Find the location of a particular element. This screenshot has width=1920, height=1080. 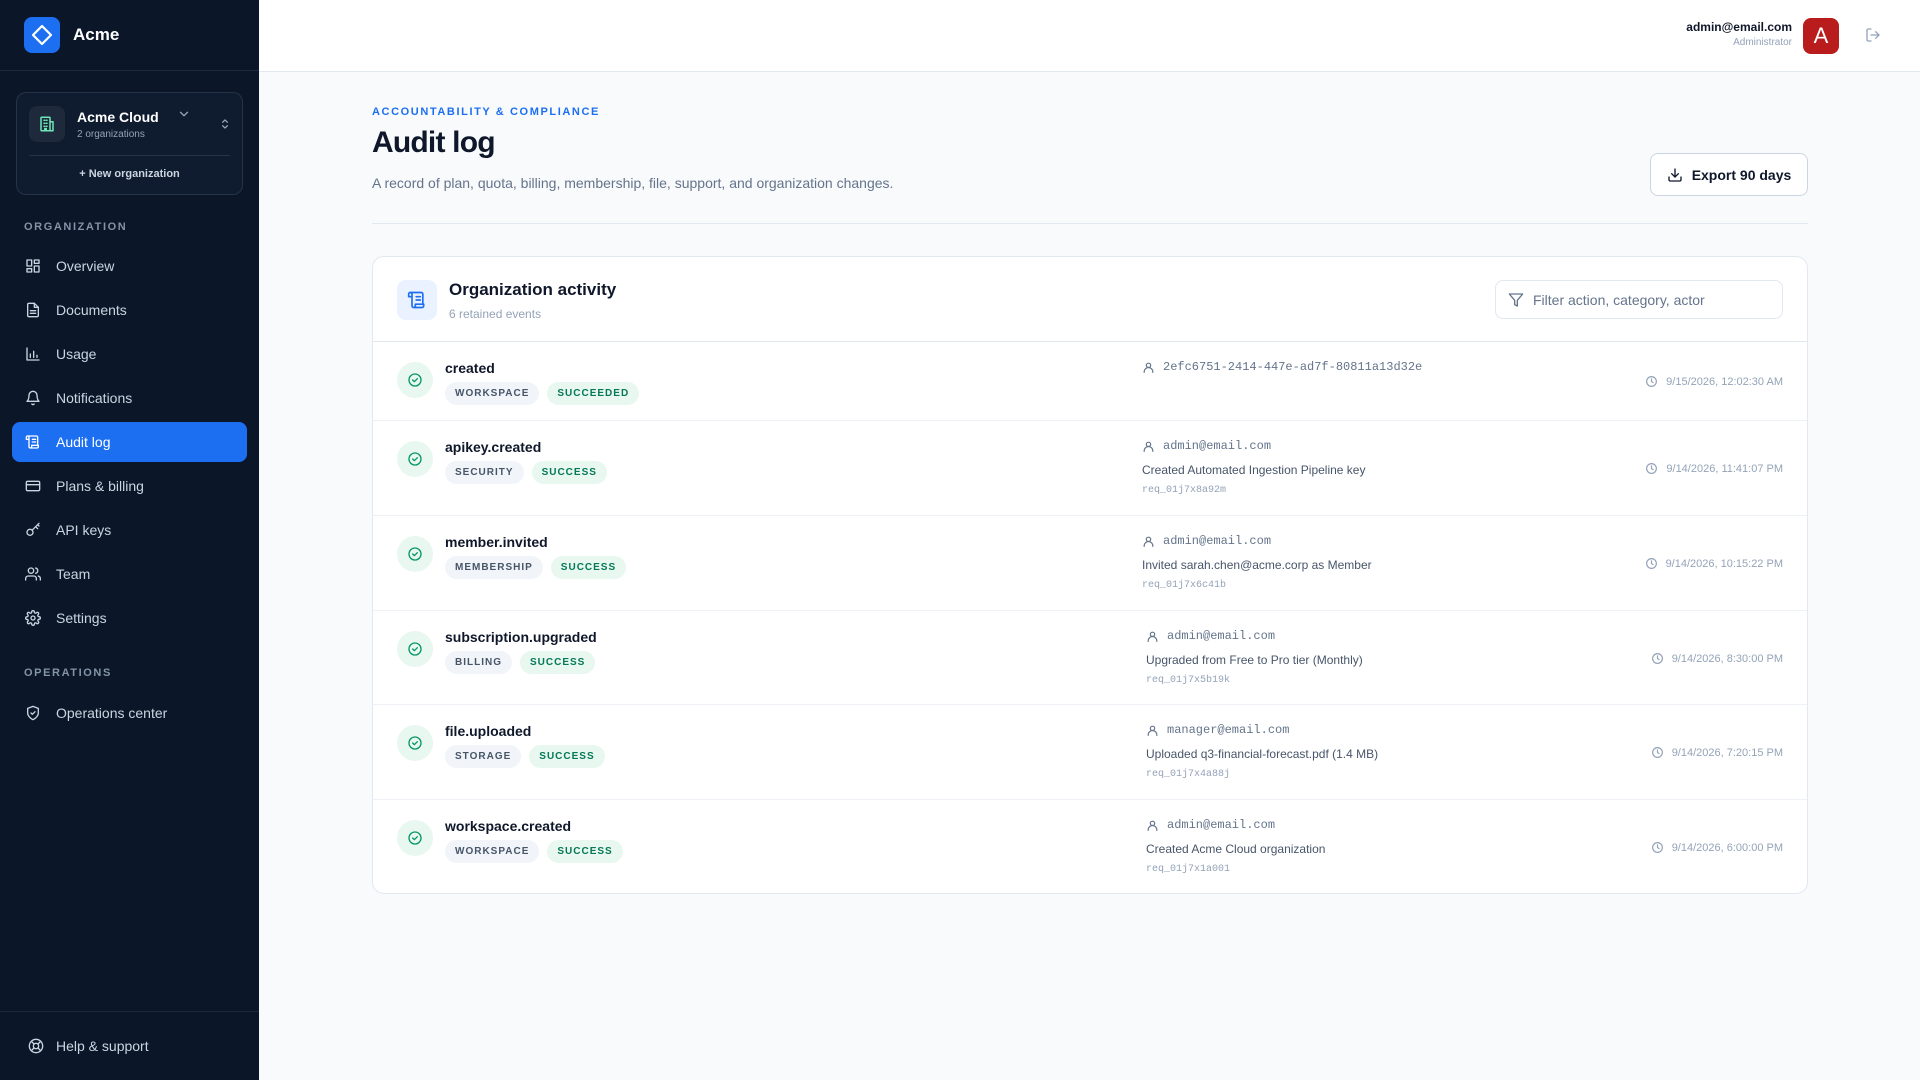

users-icon is located at coordinates (33, 574).